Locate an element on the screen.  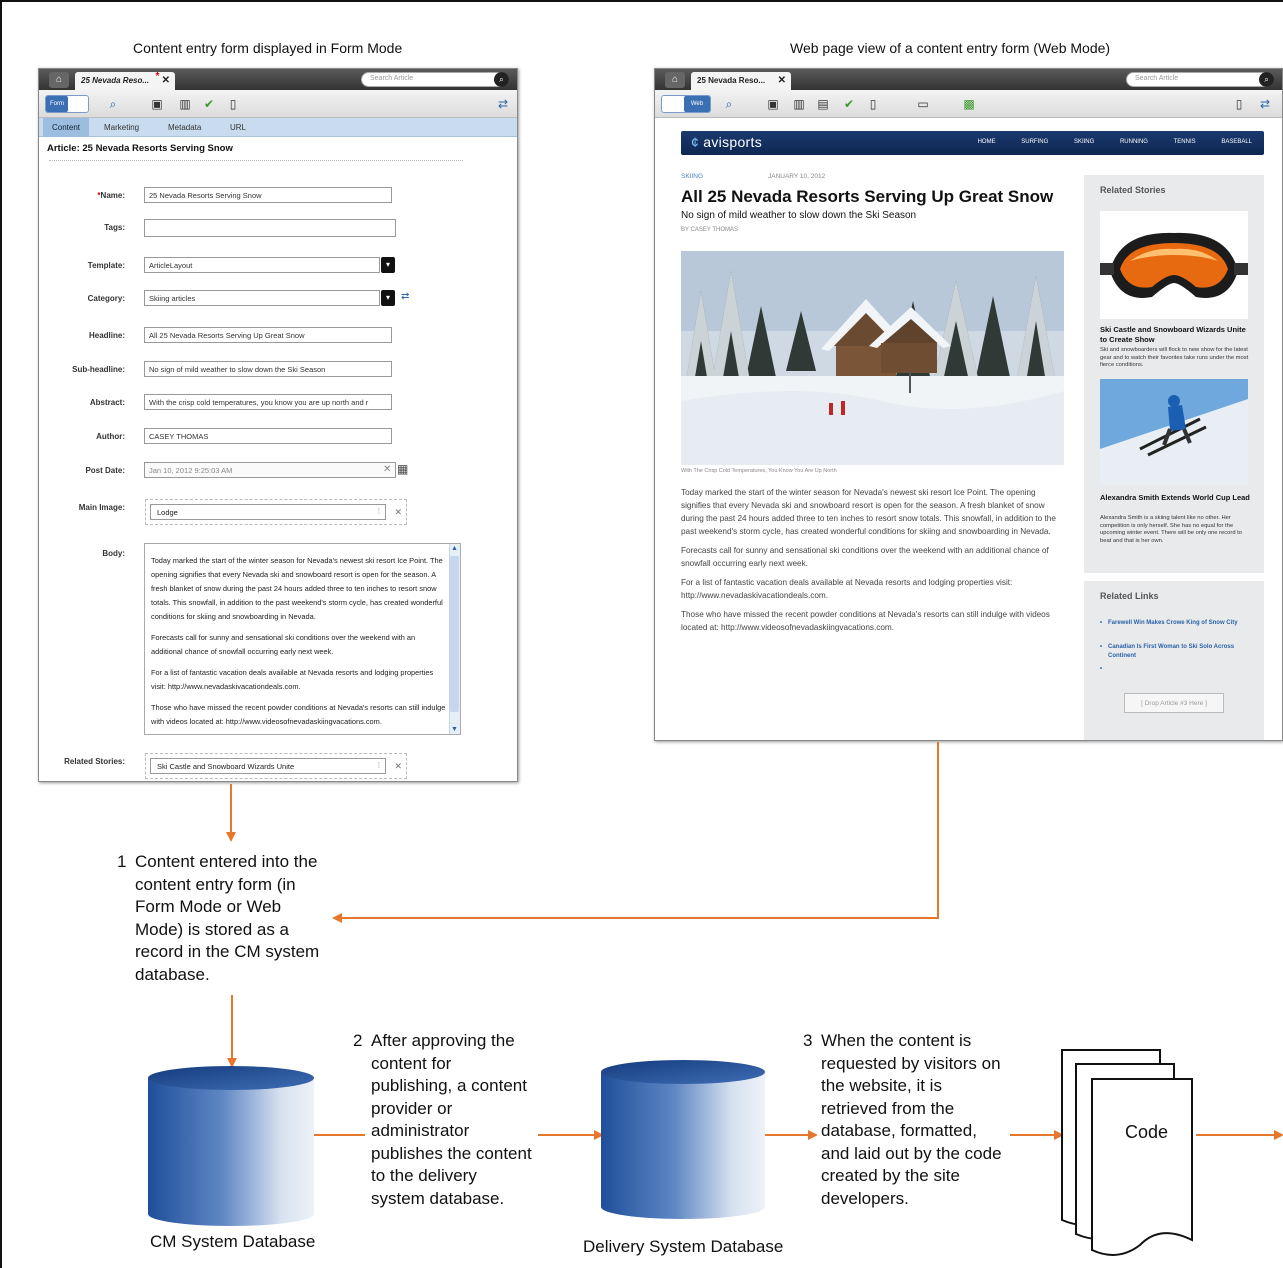
template-label: Template: is located at coordinates (106, 265).